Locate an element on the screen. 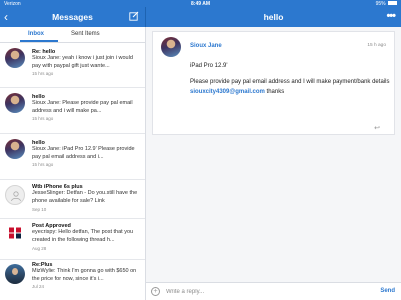 Image resolution: width=401 pixels, height=300 pixels. battery-percent: 95% is located at coordinates (380, 3).